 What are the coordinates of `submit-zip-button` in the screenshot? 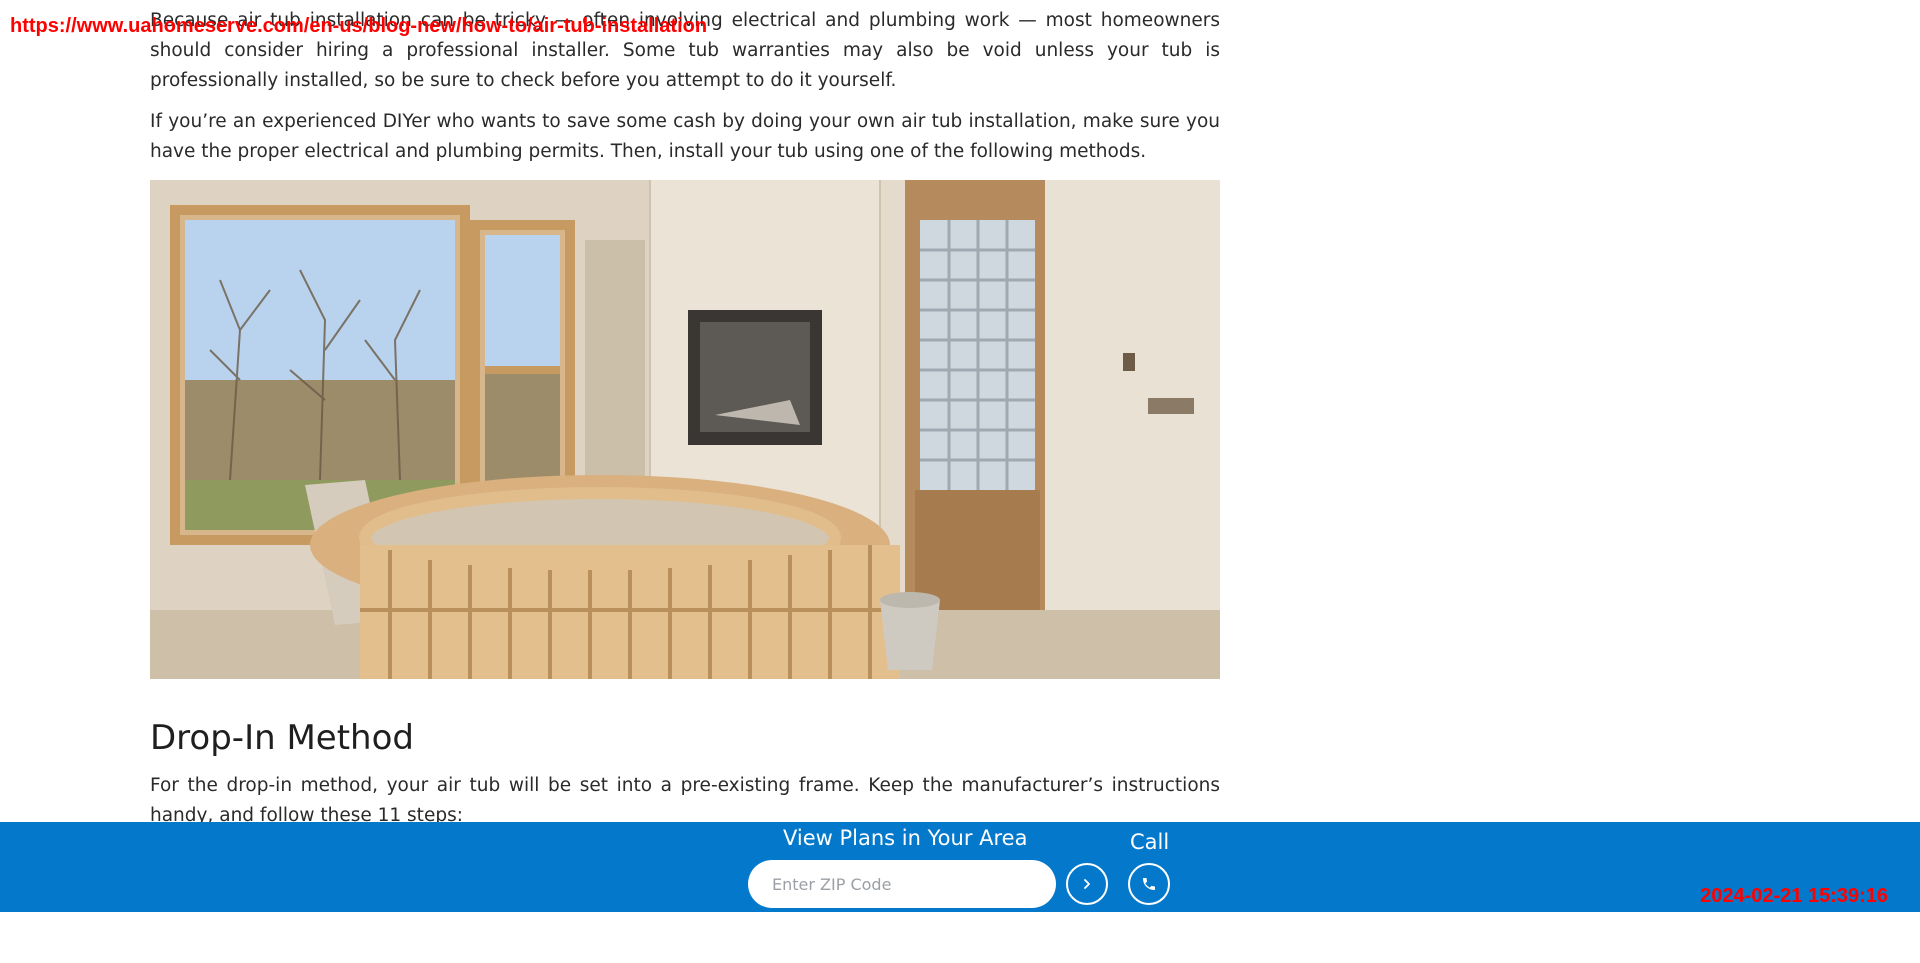 It's located at (1087, 884).